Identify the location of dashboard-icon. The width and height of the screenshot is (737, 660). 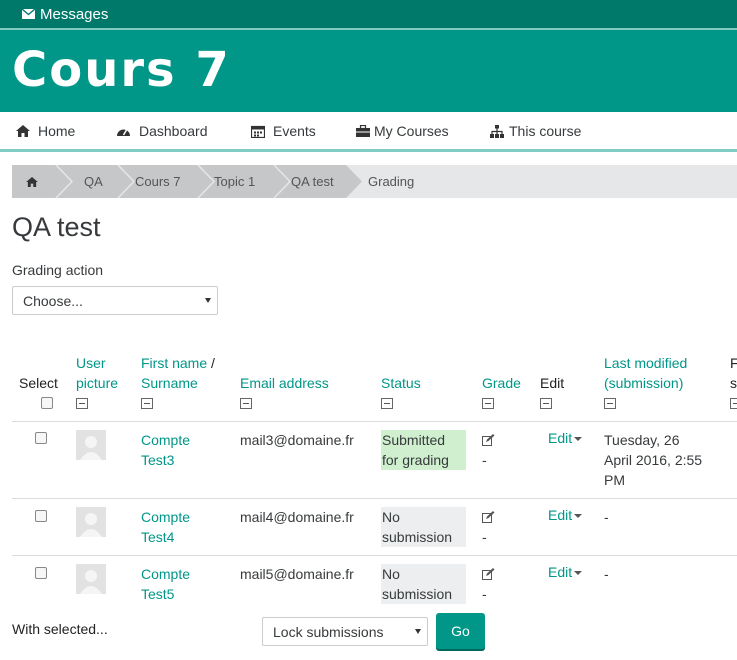
(123, 132).